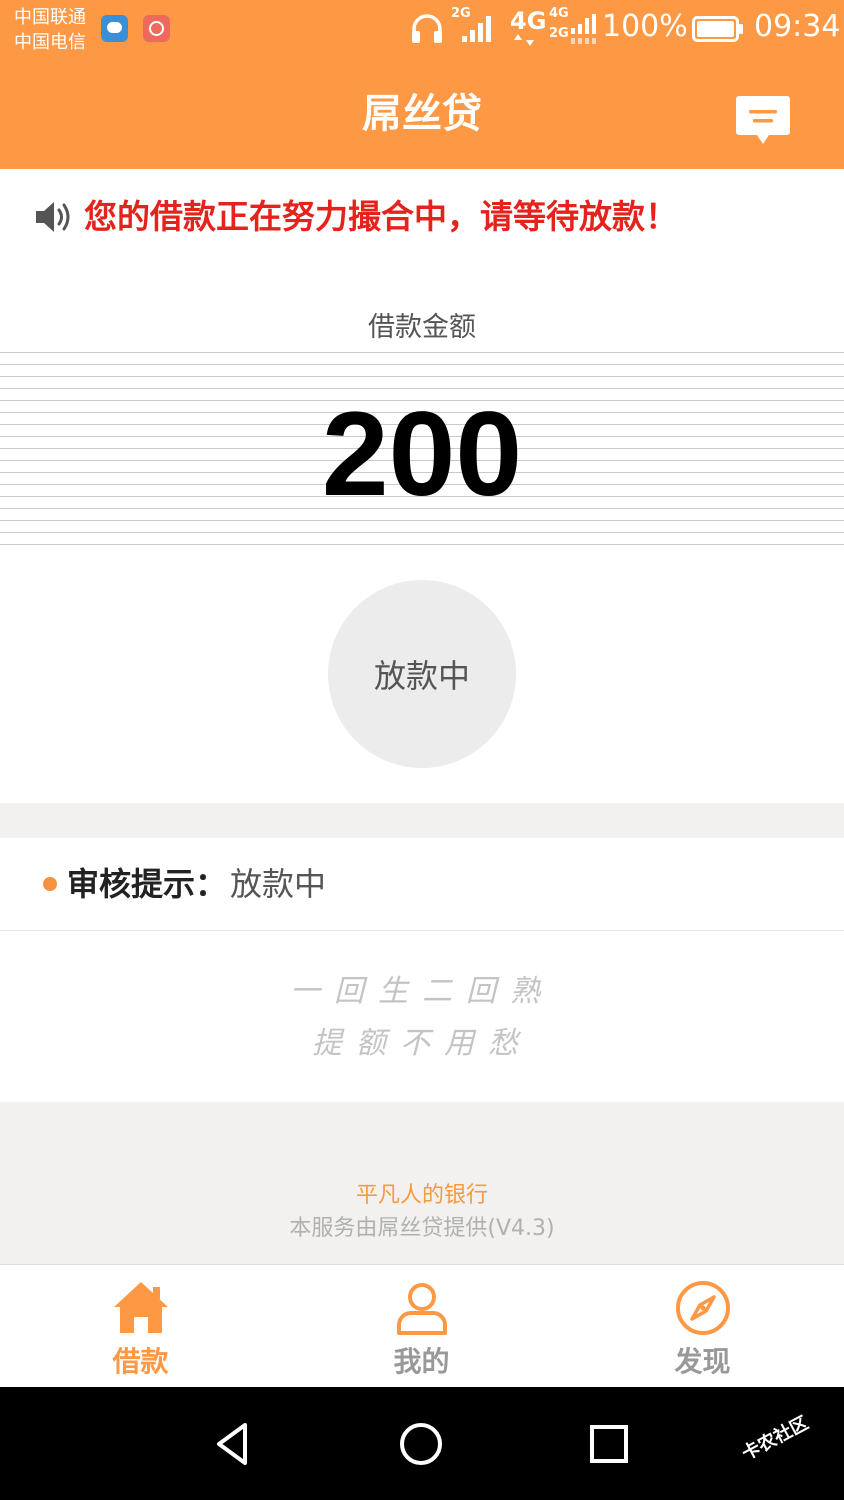  Describe the element at coordinates (114, 28) in the screenshot. I see `chat-notification-icon` at that location.